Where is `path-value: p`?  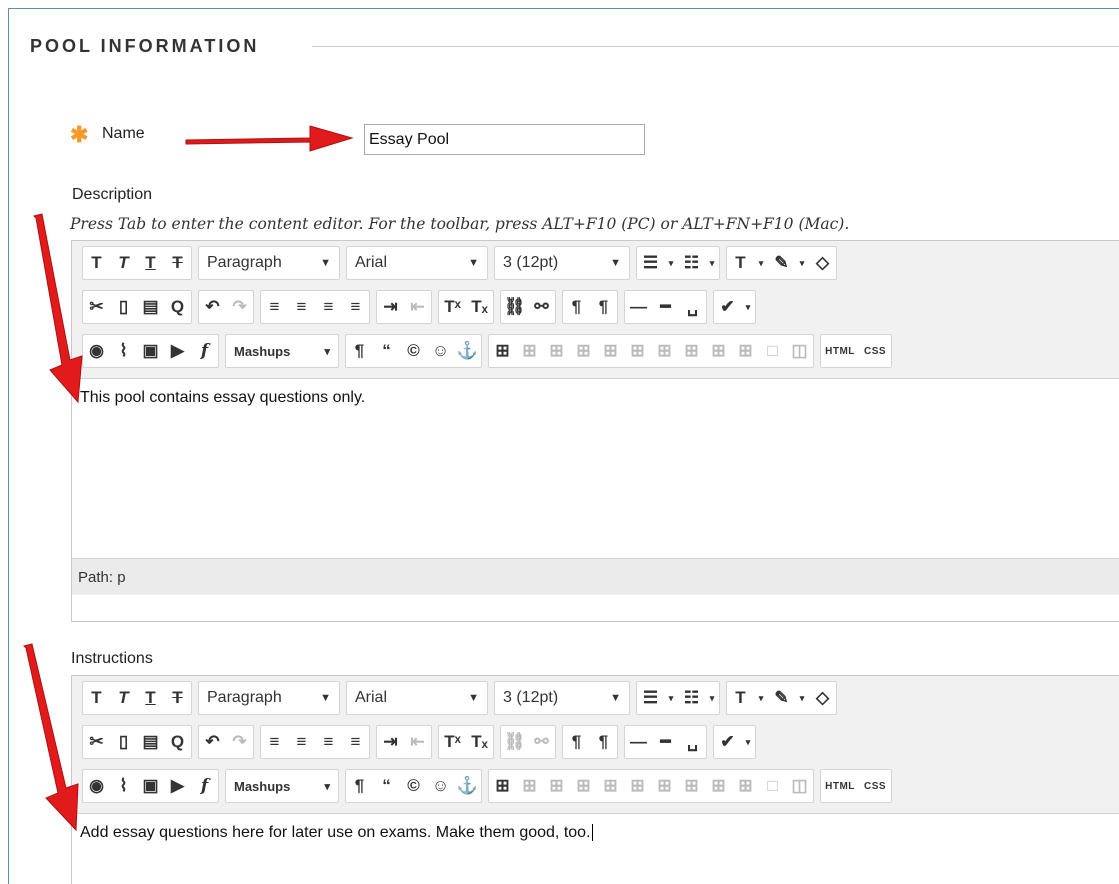
path-value: p is located at coordinates (121, 577).